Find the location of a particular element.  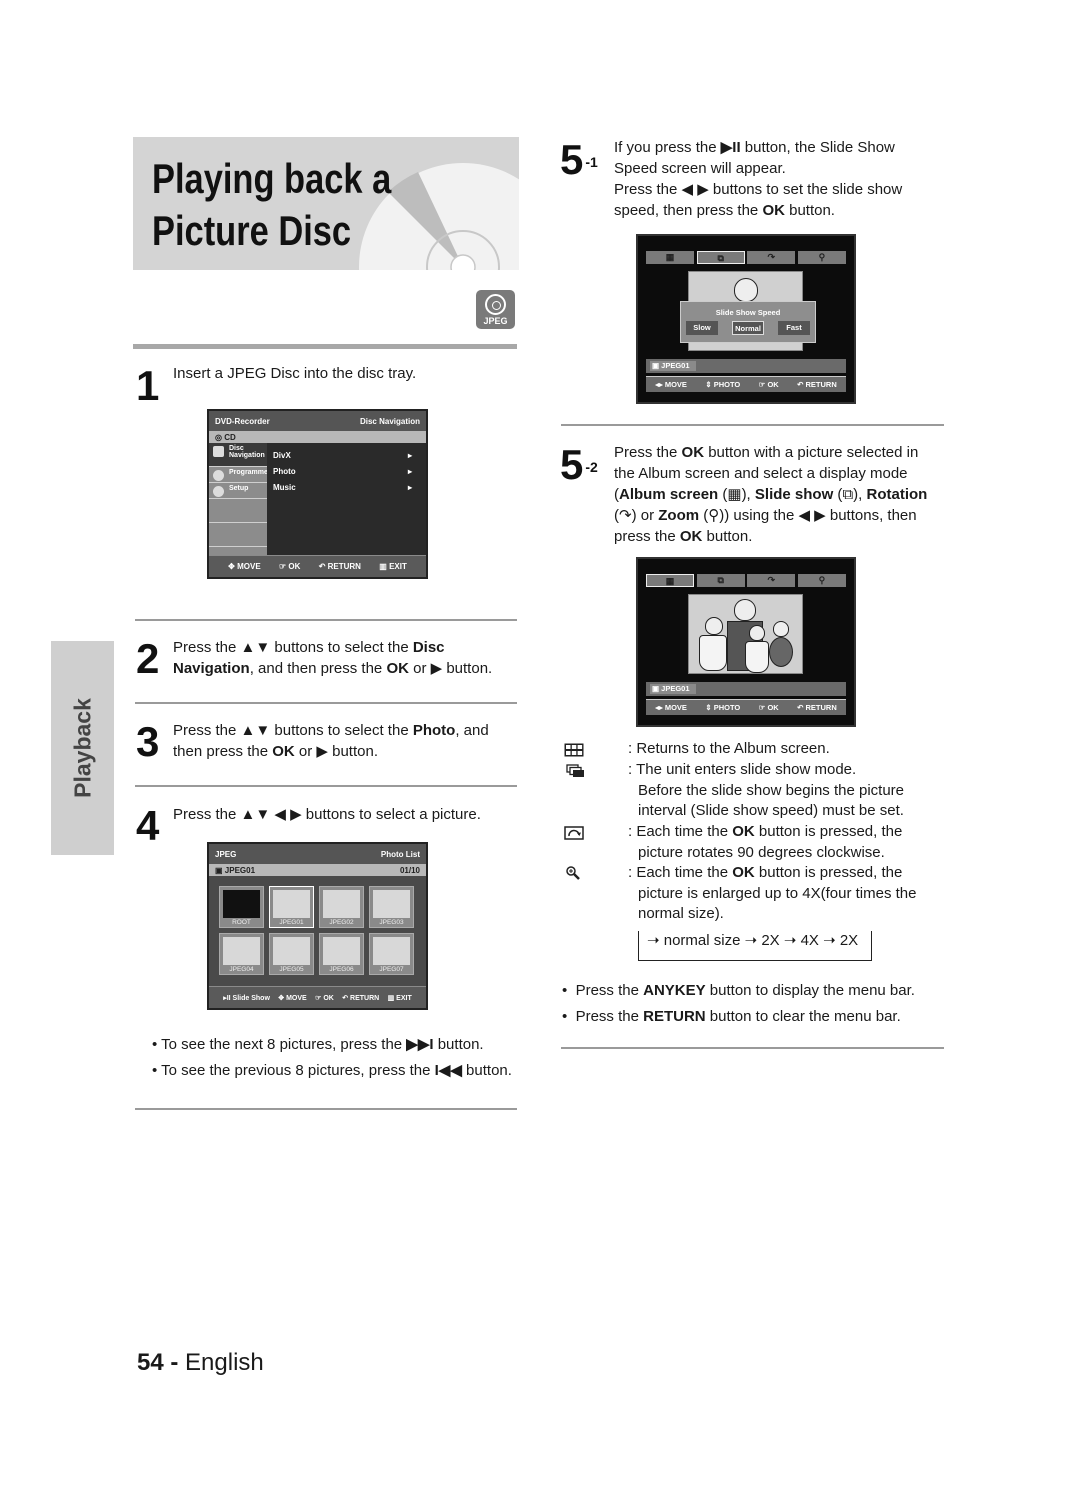

menu-item-photo: Photo ▸ is located at coordinates (342, 475).